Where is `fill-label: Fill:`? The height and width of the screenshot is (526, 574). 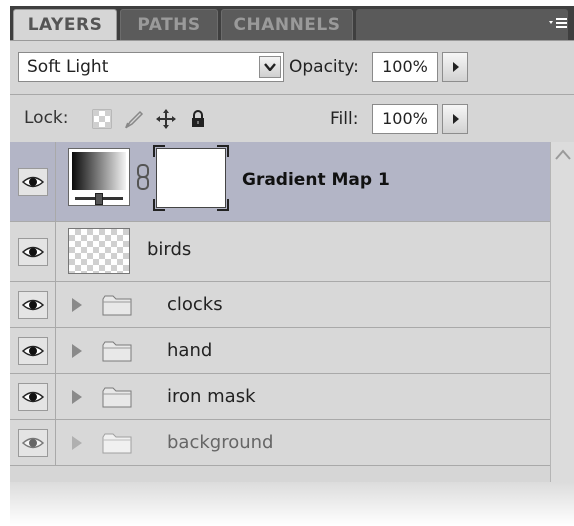 fill-label: Fill: is located at coordinates (344, 119).